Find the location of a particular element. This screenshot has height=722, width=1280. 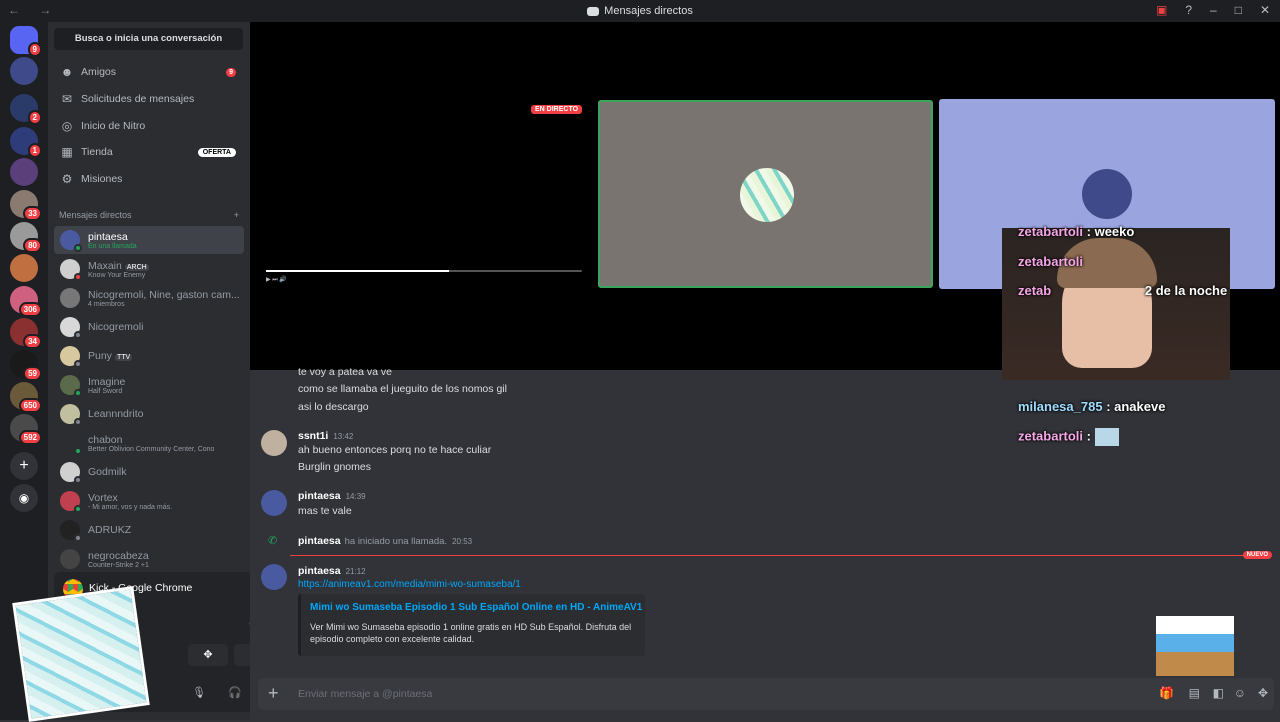

floating-image is located at coordinates (81, 654).